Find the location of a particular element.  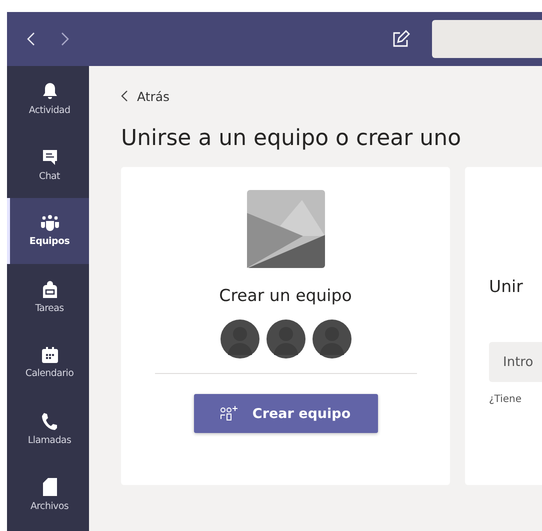

sidebar-item: Equipos is located at coordinates (48, 231).